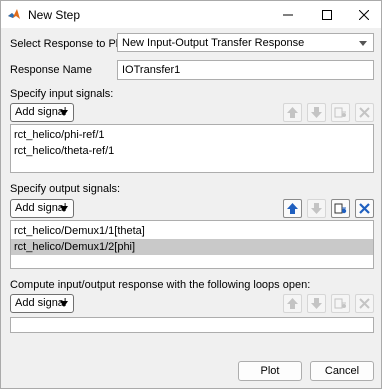 The image size is (382, 389). Describe the element at coordinates (213, 43) in the screenshot. I see `response-dropdown-value: New Input-Output Transfer Response` at that location.